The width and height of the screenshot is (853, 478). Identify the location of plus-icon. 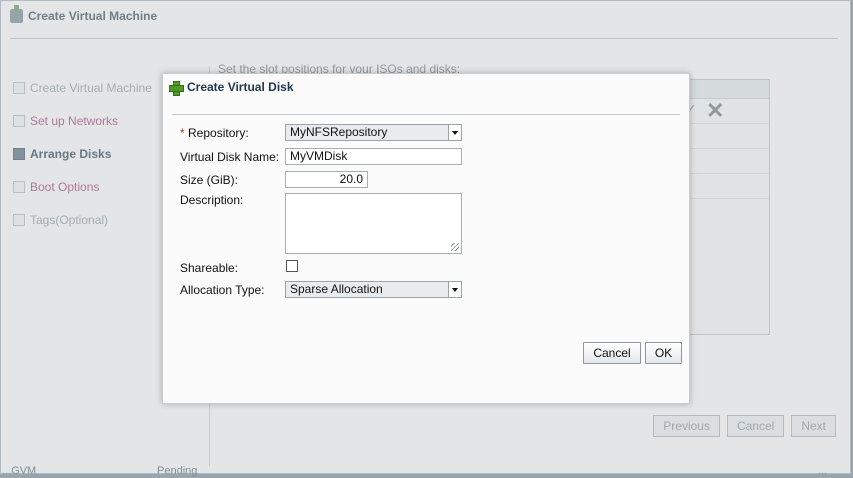
(176, 88).